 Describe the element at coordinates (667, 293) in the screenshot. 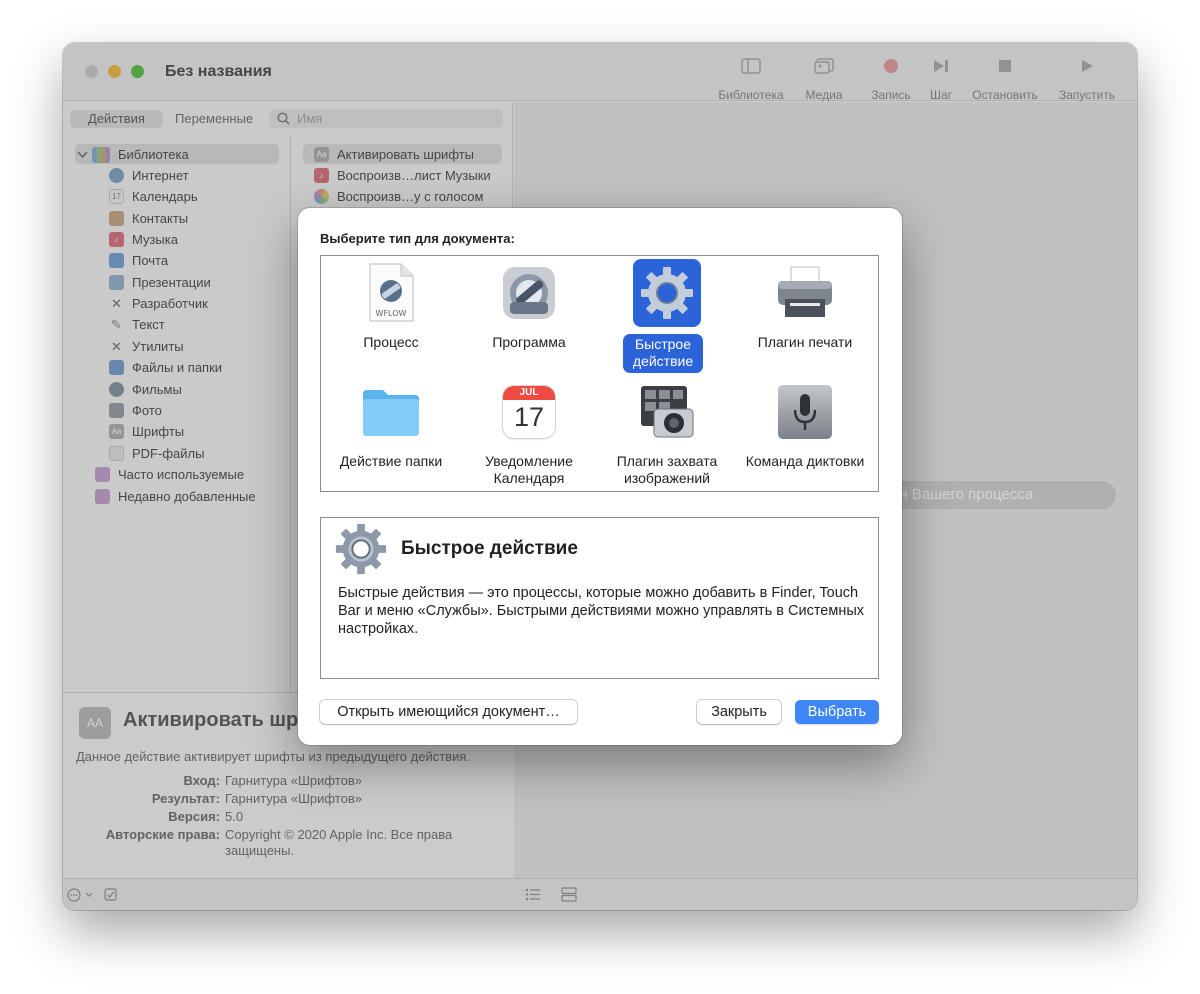

I see `quick-action-gear-icon` at that location.